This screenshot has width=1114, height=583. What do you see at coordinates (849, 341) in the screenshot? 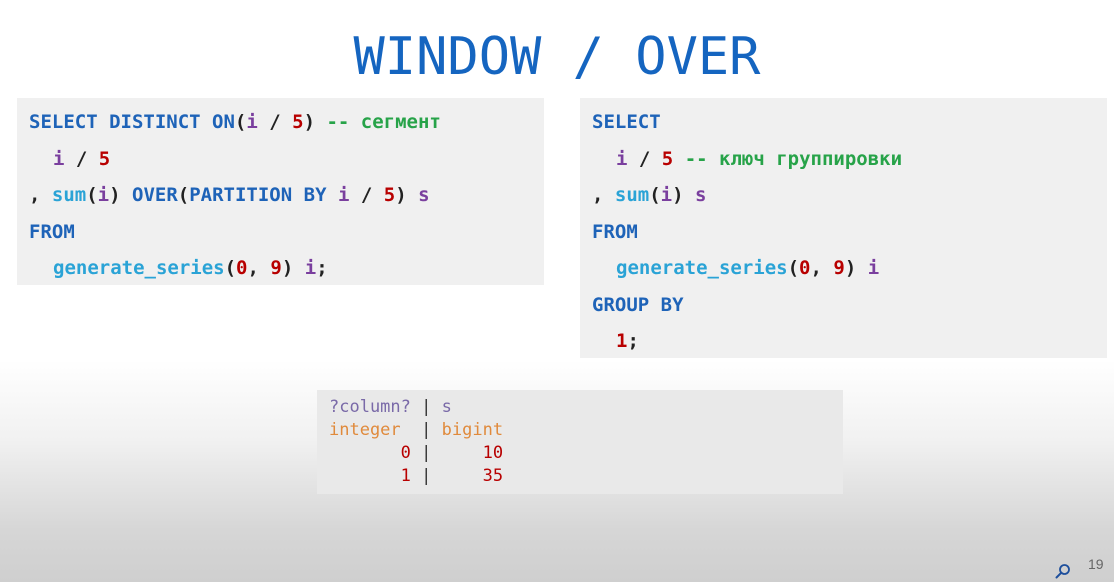
I see `code-line: 1;` at bounding box center [849, 341].